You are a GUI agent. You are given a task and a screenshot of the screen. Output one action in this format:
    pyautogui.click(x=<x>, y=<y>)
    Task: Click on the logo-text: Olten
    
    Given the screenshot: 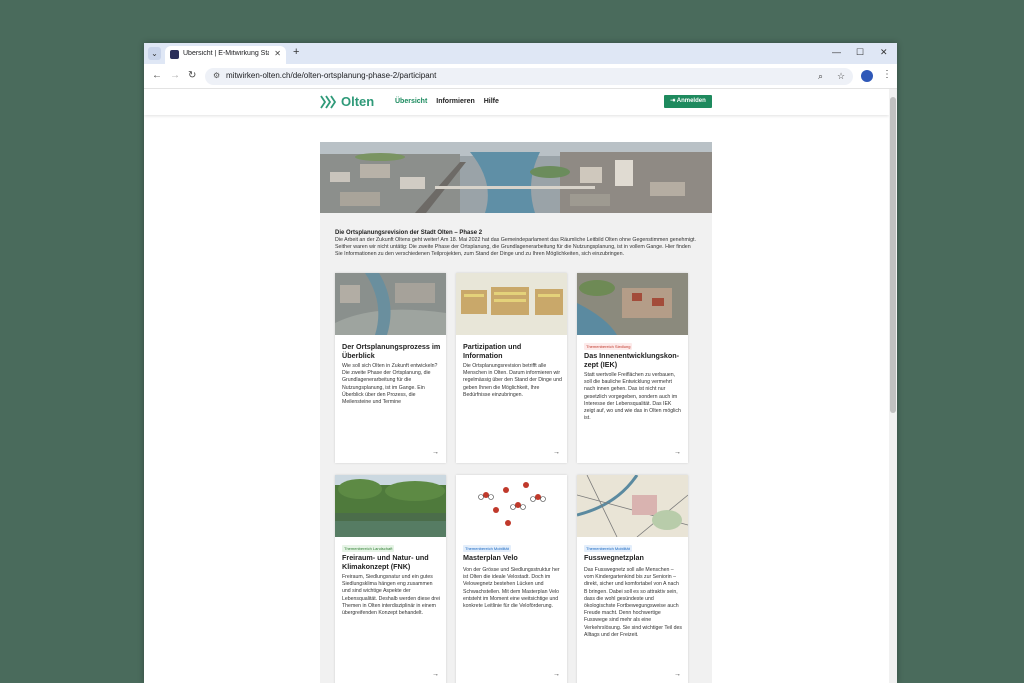 What is the action you would take?
    pyautogui.click(x=358, y=101)
    